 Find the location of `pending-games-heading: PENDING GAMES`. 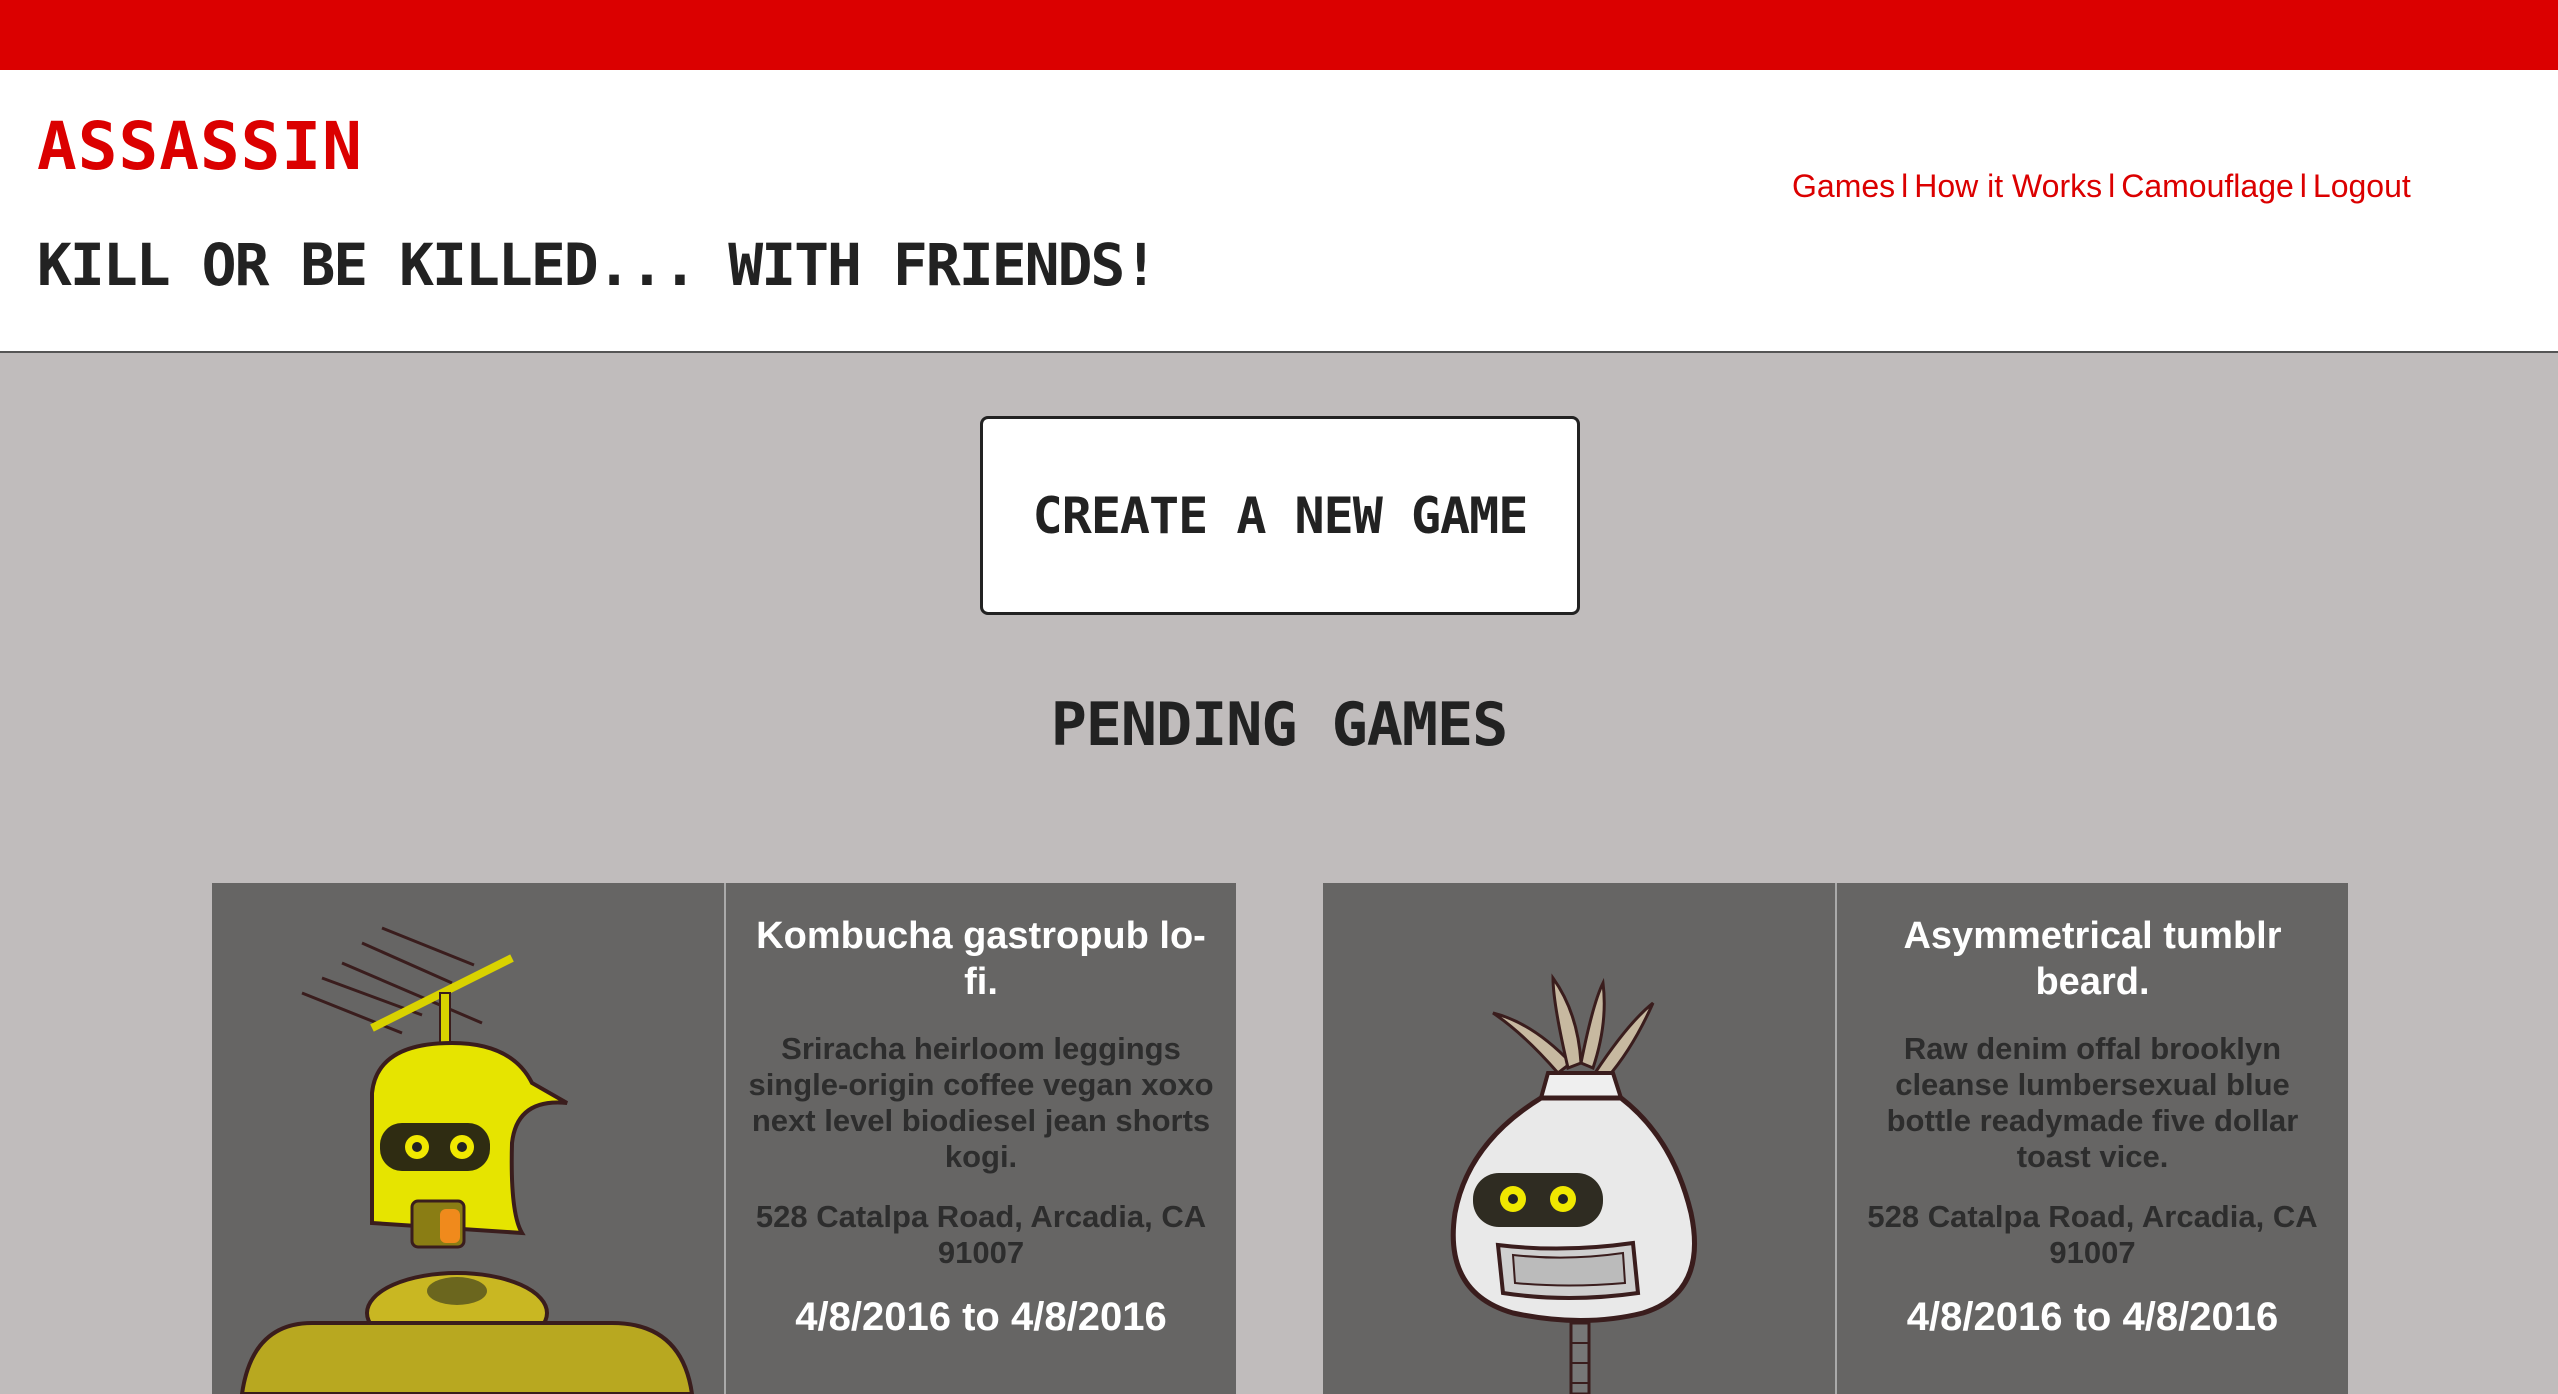

pending-games-heading: PENDING GAMES is located at coordinates (1279, 725).